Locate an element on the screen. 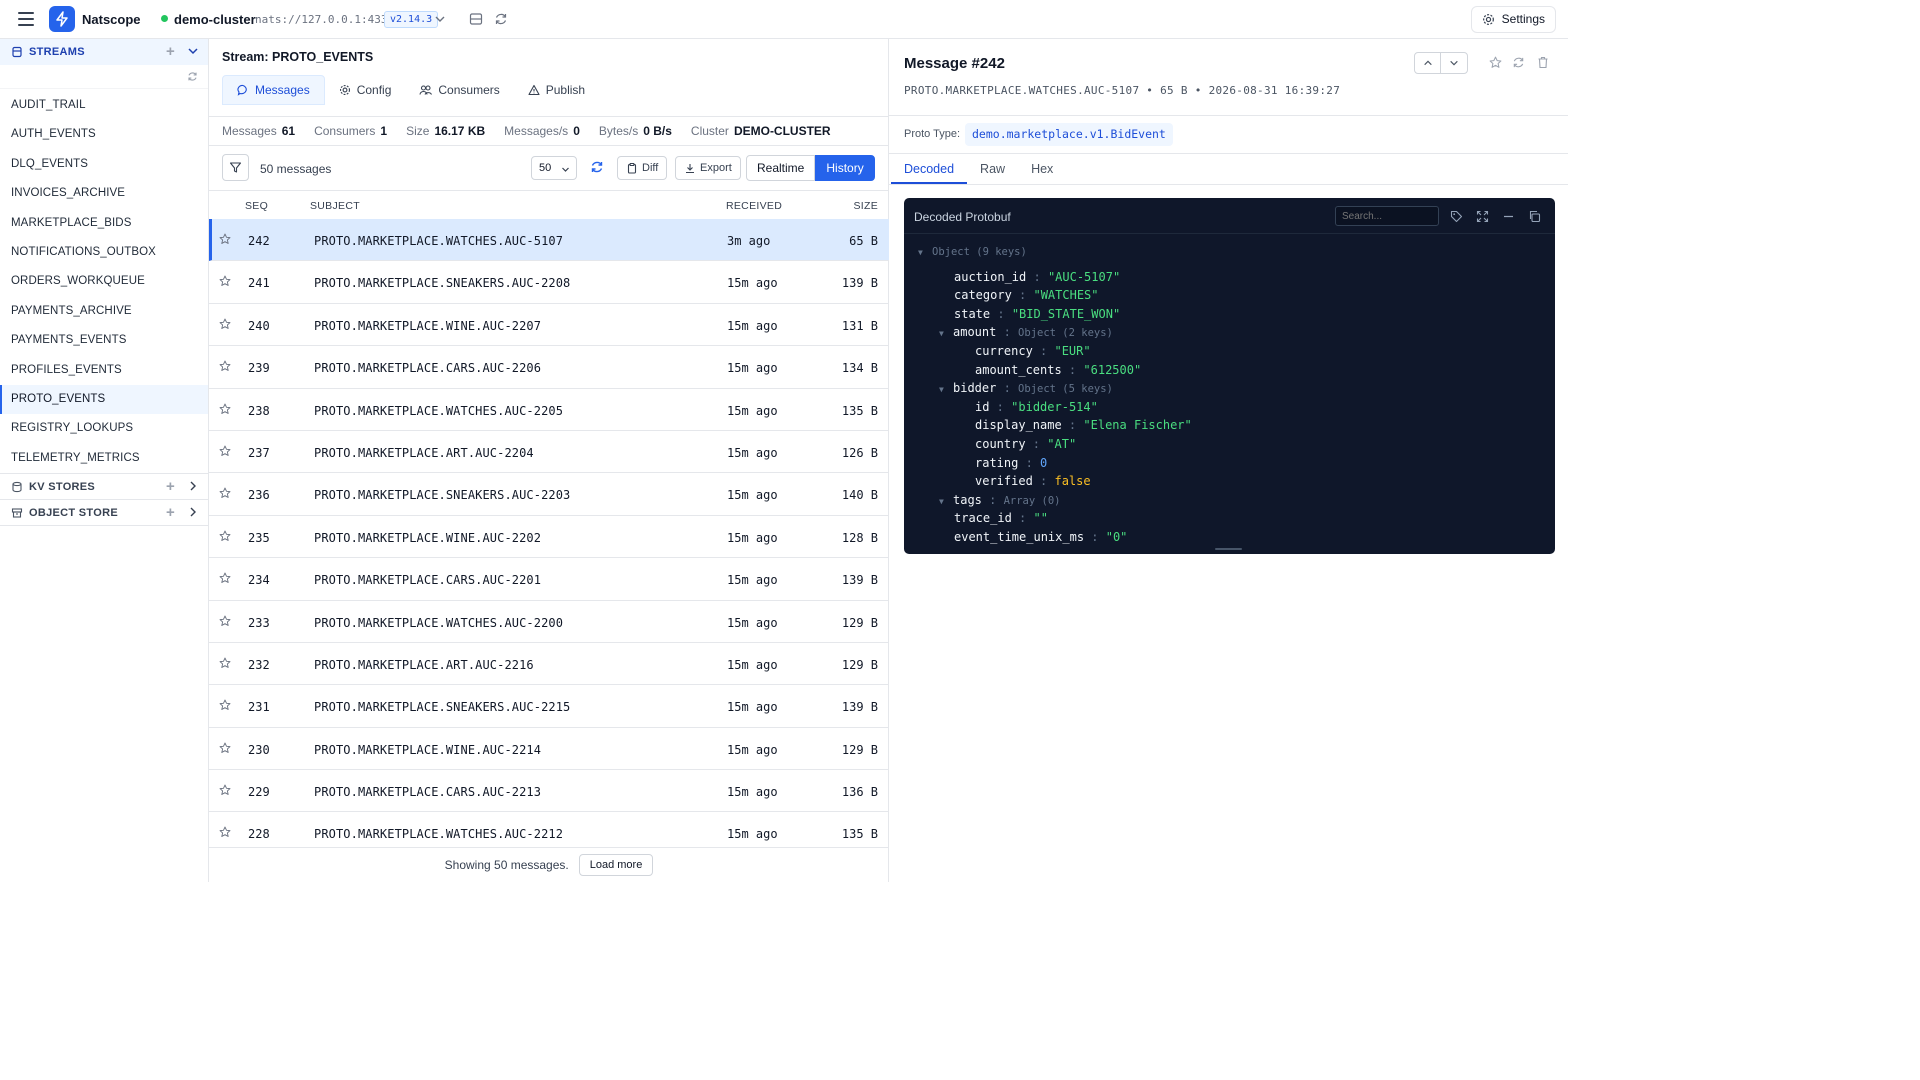  hamburger-icon is located at coordinates (26, 19).